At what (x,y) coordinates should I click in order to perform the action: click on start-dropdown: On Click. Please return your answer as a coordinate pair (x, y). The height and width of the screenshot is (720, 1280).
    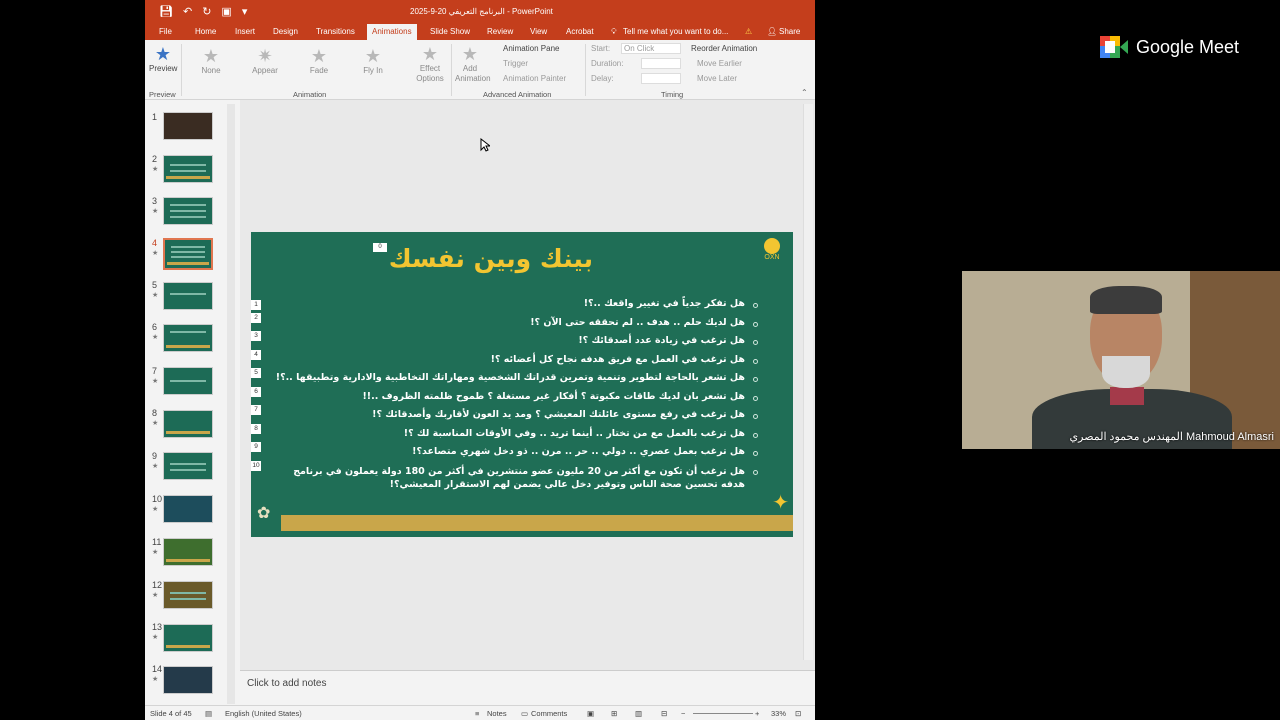
    Looking at the image, I should click on (651, 48).